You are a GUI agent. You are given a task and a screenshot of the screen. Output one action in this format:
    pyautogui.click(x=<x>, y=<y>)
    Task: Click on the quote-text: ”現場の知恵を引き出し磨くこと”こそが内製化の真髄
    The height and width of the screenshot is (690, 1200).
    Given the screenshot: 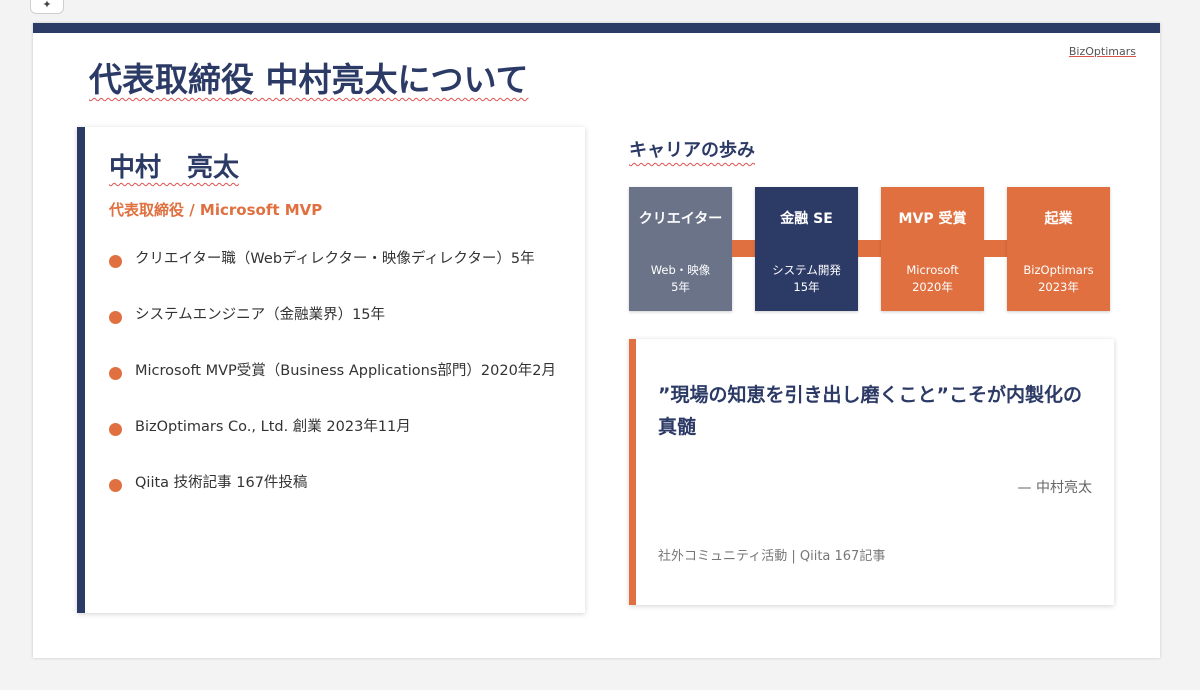 What is the action you would take?
    pyautogui.click(x=870, y=411)
    